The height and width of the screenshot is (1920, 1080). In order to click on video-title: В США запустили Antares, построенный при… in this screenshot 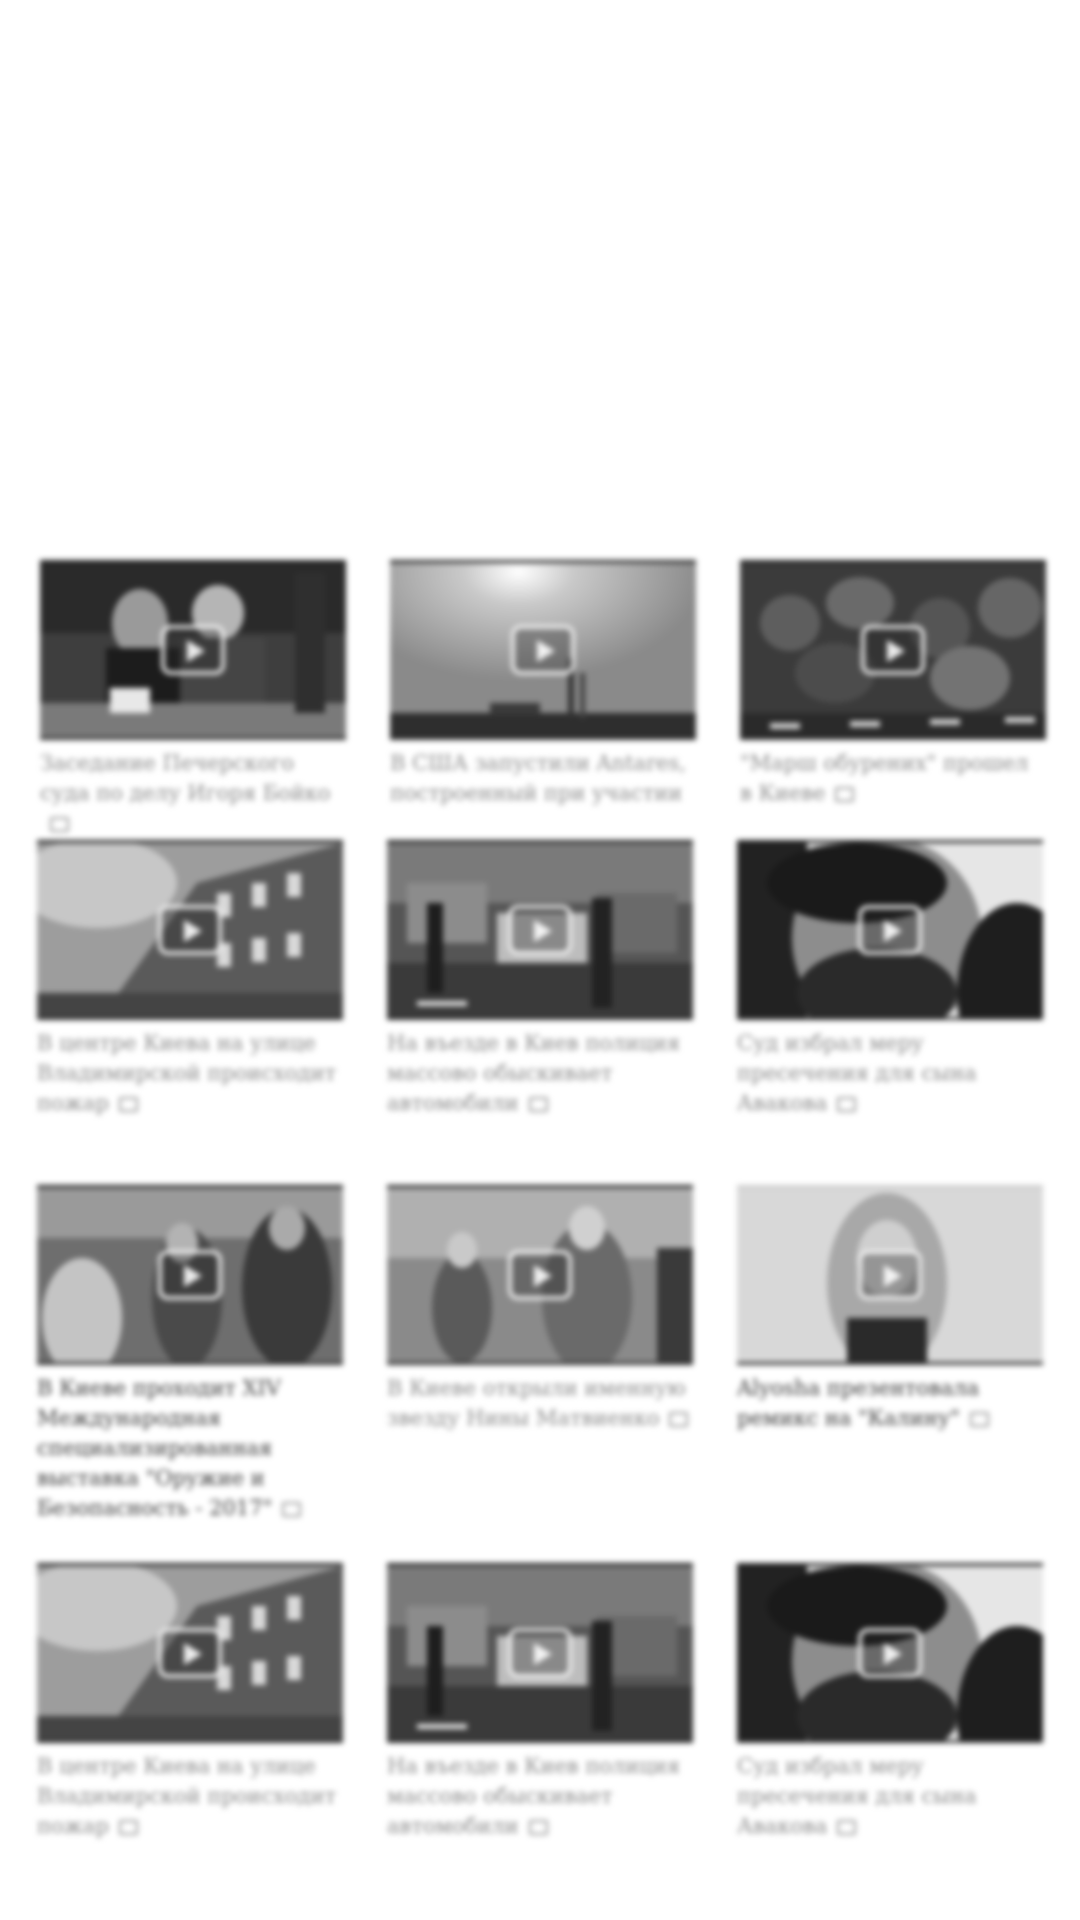, I will do `click(543, 778)`.